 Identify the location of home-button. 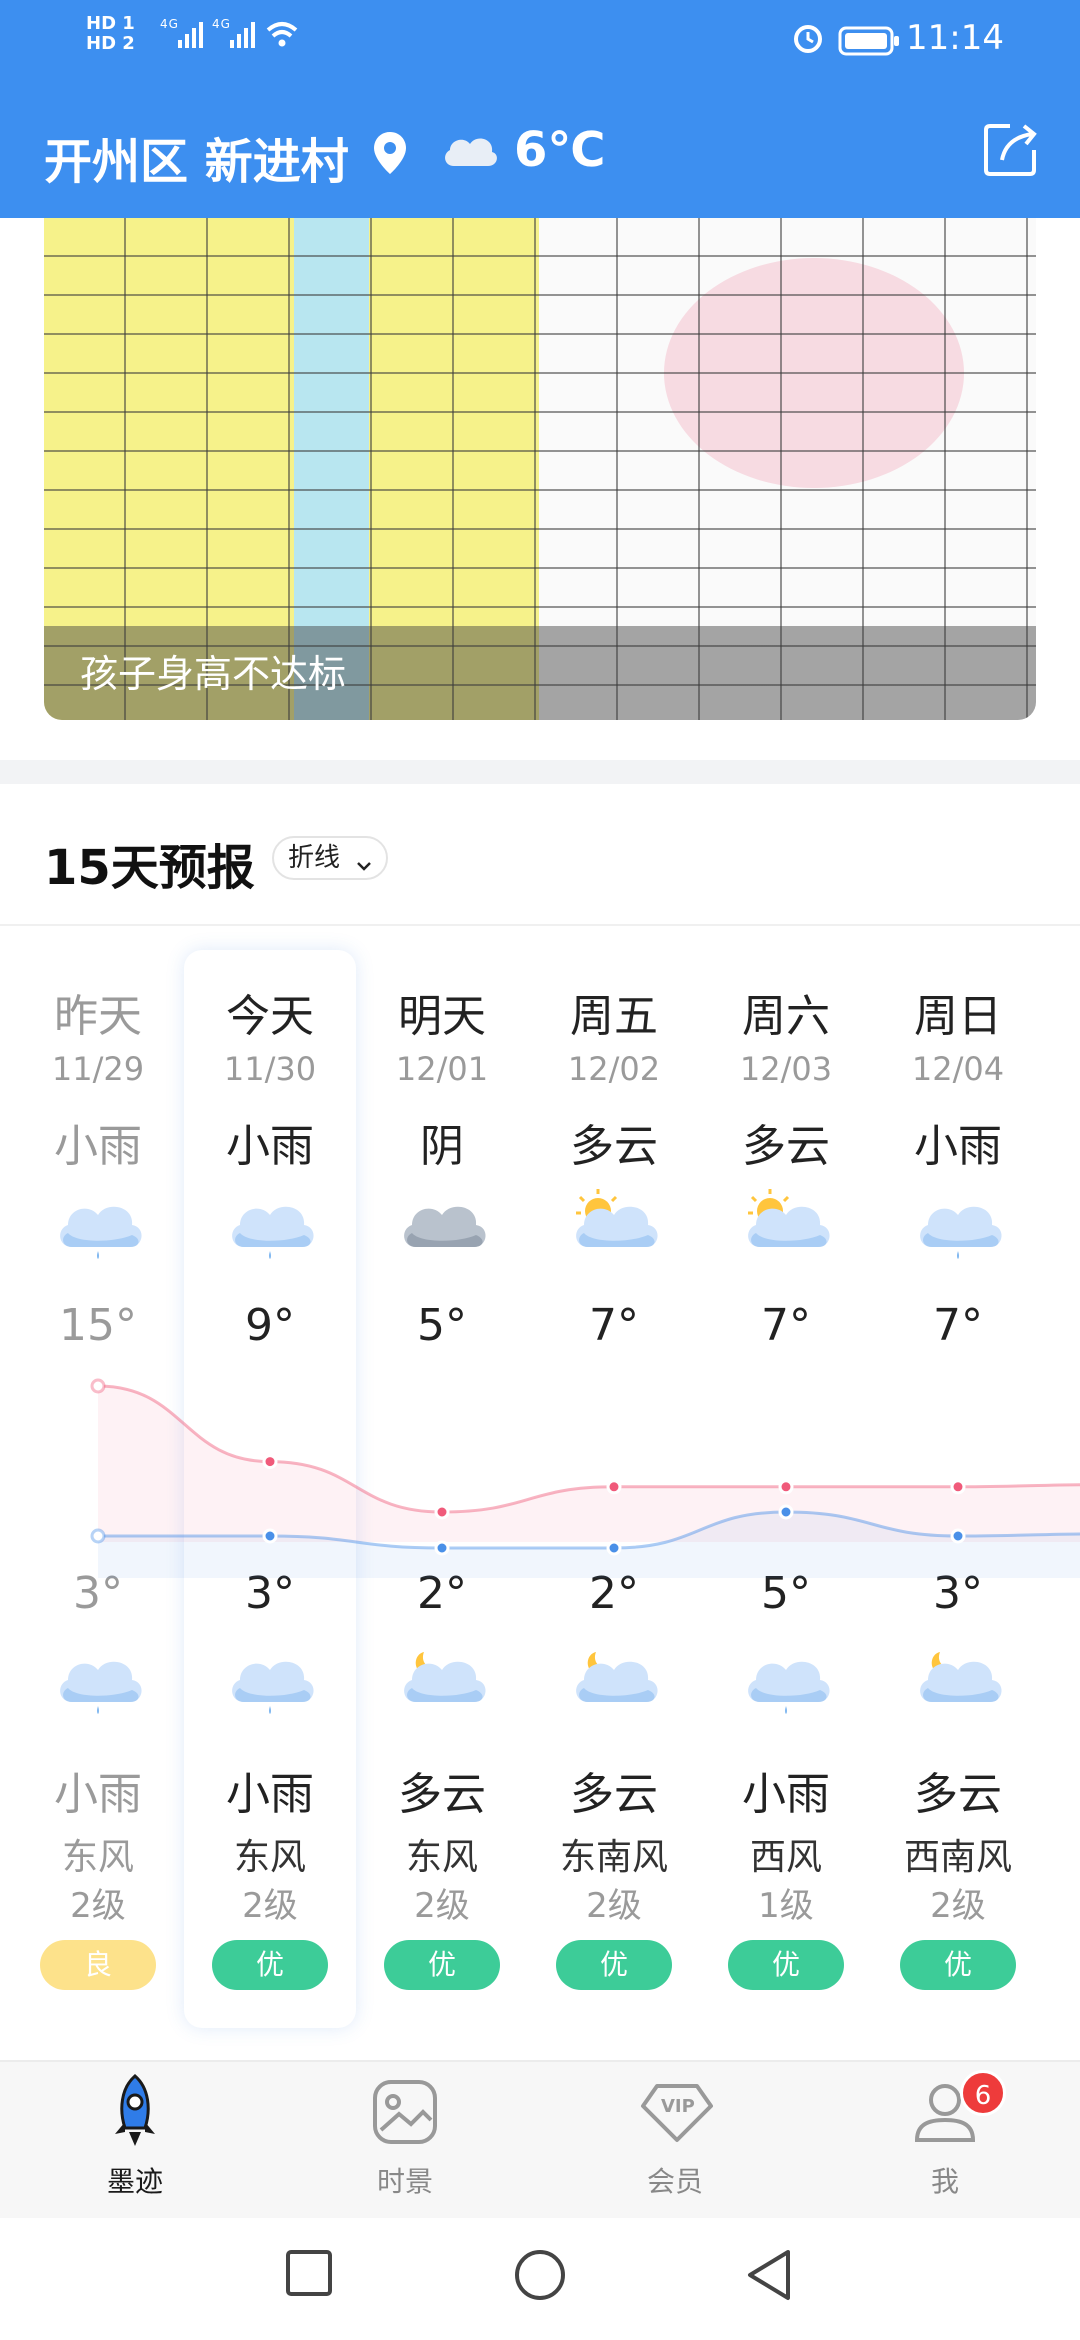
(540, 2277).